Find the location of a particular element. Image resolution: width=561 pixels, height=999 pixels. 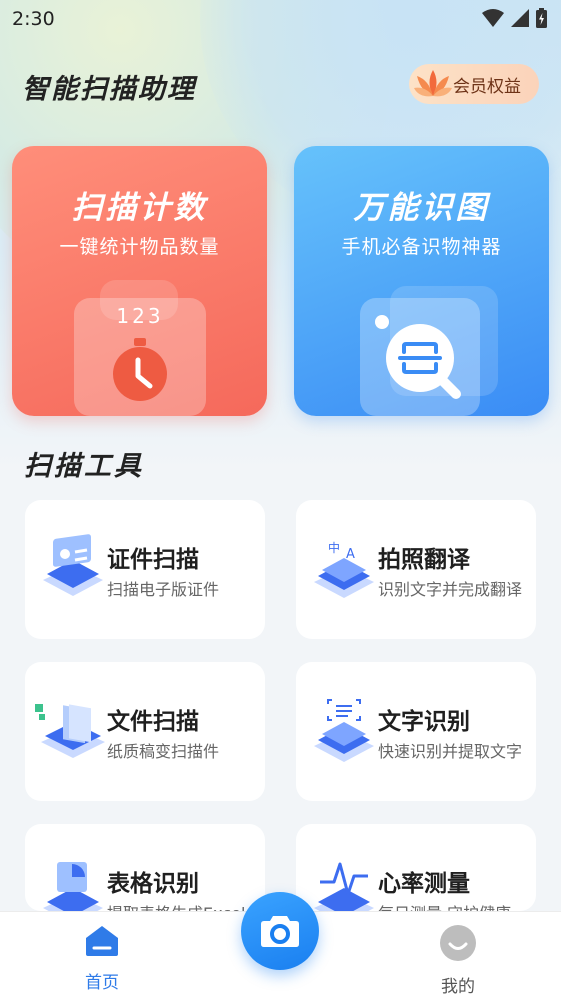

card-subtitle: 手机必备识物神器 is located at coordinates (421, 247).